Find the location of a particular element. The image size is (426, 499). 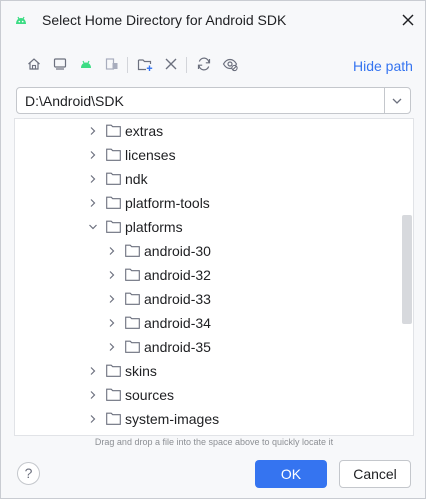

tree-row: android-32 is located at coordinates (208, 275).